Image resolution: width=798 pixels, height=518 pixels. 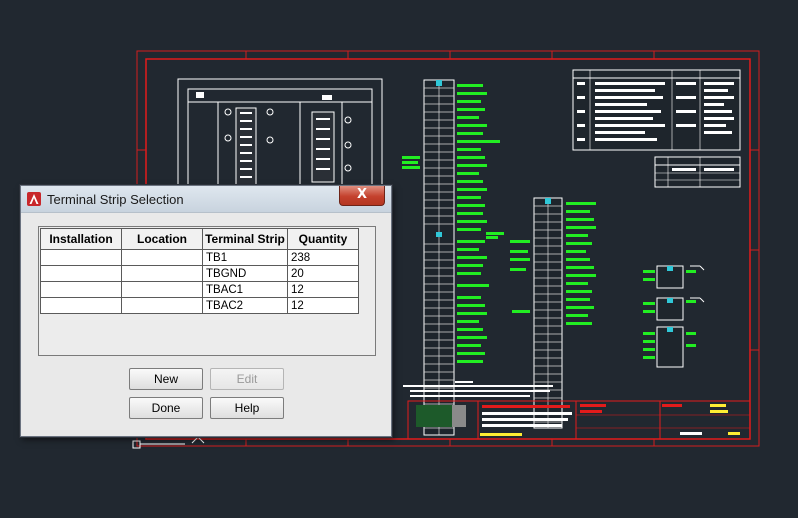 I want to click on terminal-strip-tbgnd, so click(x=548, y=313).